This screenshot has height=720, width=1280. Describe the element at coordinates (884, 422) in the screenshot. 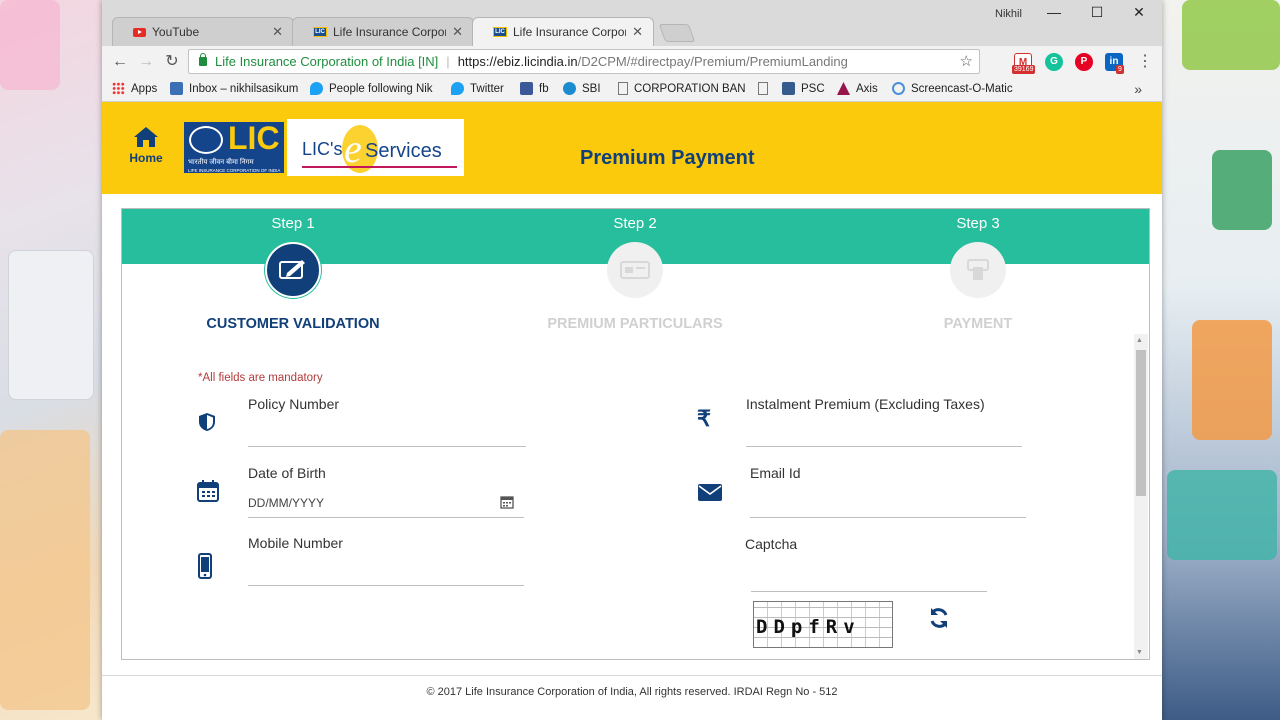

I see `instalment-premium-field: Instalment Premium (Excluding Taxes)` at that location.